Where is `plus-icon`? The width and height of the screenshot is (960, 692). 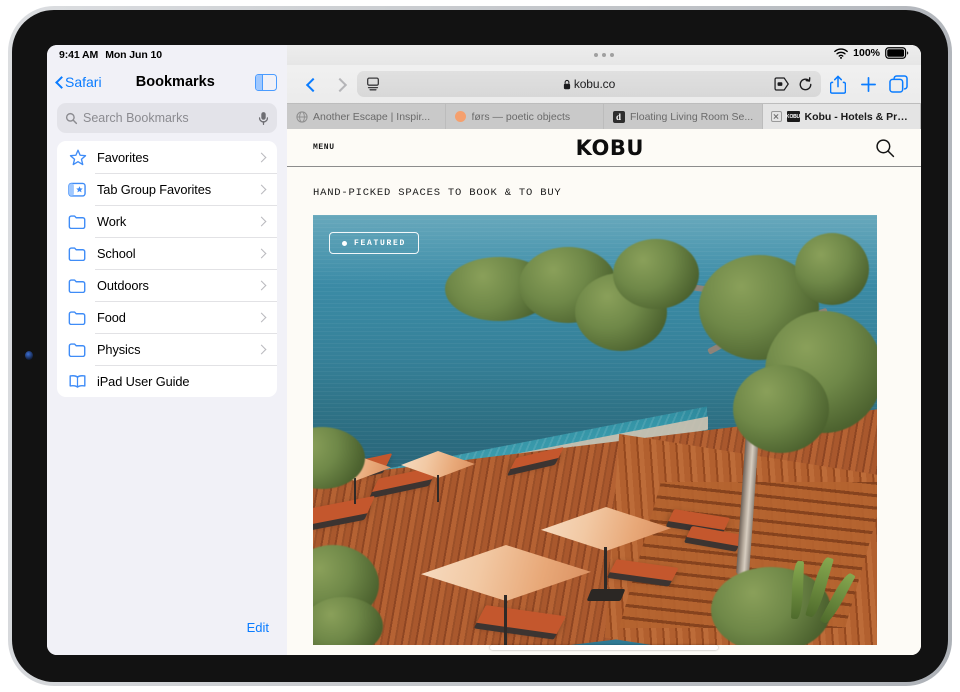 plus-icon is located at coordinates (868, 84).